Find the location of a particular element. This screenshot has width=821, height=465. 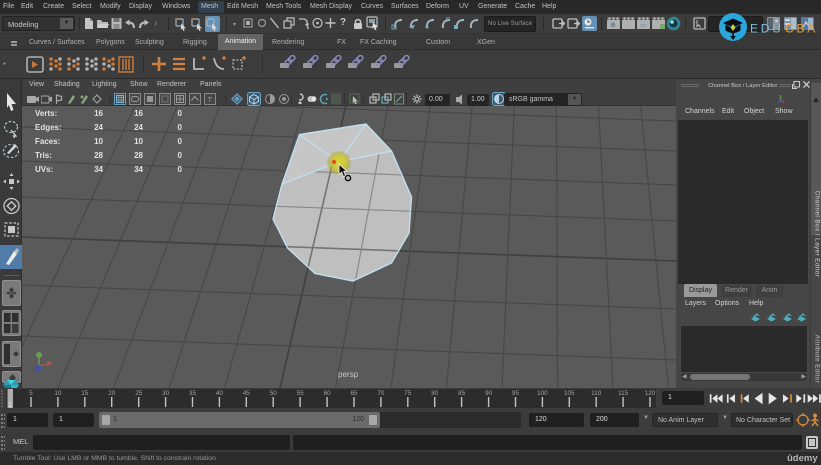

svg-text: 95 is located at coordinates (516, 393).